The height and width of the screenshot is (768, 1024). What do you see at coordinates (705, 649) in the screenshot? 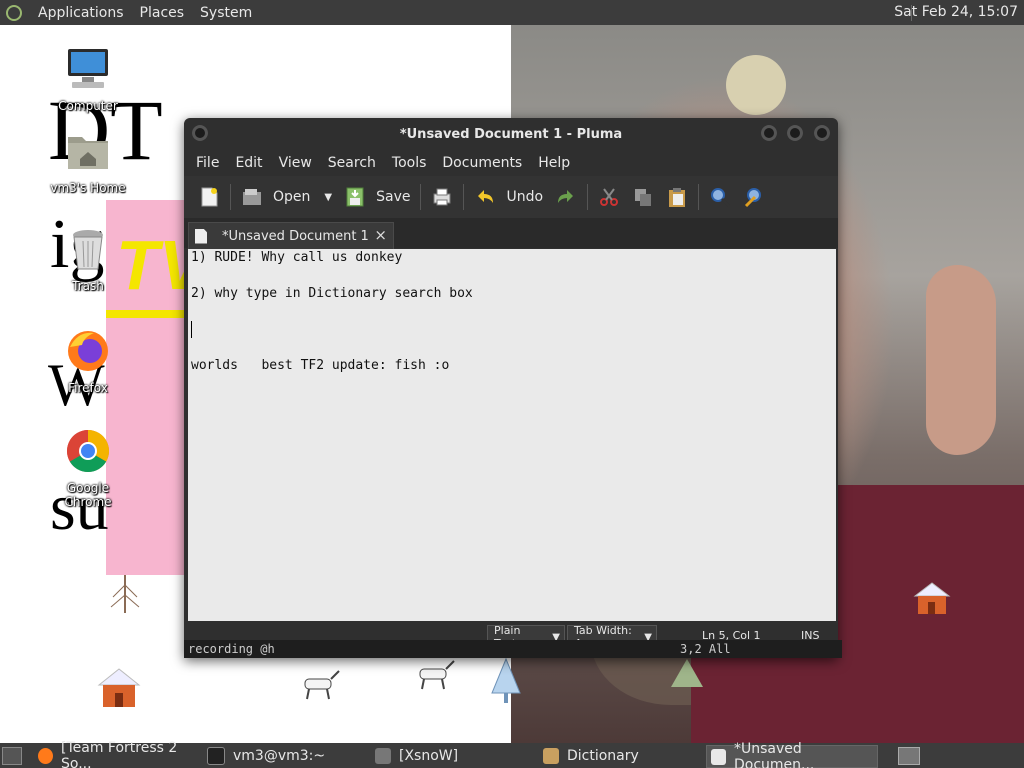
I see `terminal-status-right: 3,2 All` at bounding box center [705, 649].